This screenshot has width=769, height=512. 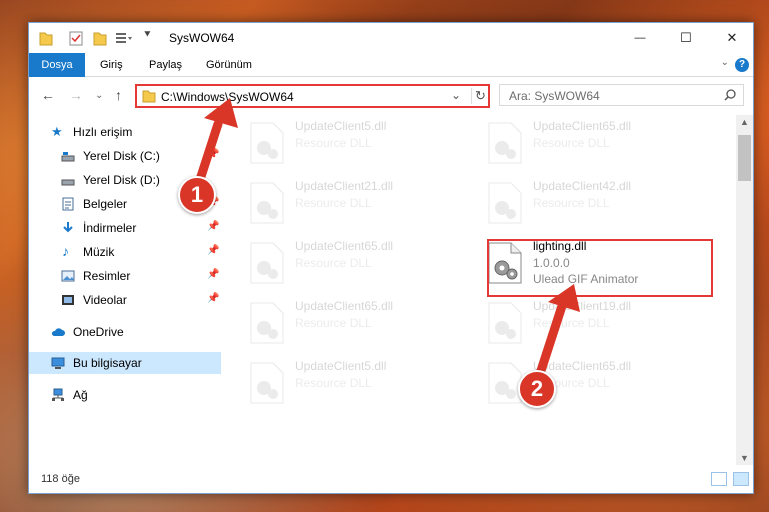 What do you see at coordinates (725, 62) in the screenshot?
I see `expand-ribbon-icon: ⌄` at bounding box center [725, 62].